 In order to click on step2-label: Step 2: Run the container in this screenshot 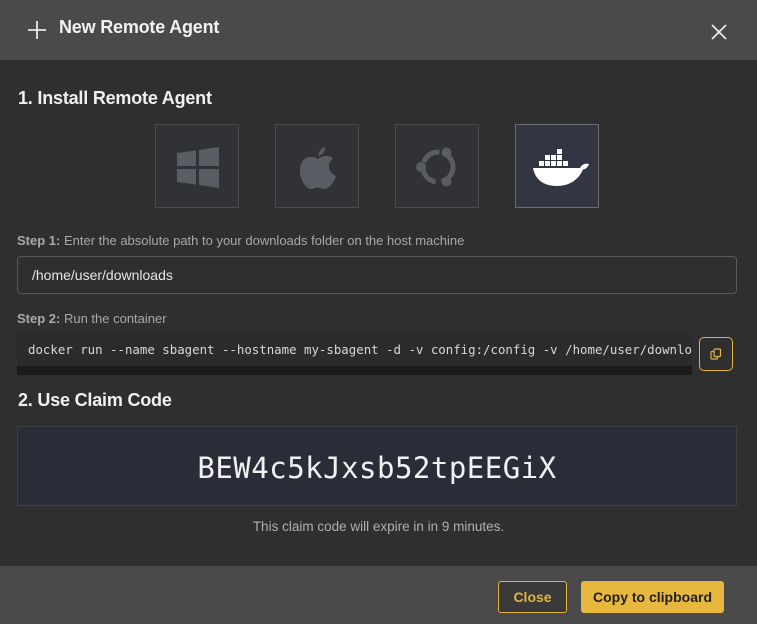, I will do `click(92, 318)`.